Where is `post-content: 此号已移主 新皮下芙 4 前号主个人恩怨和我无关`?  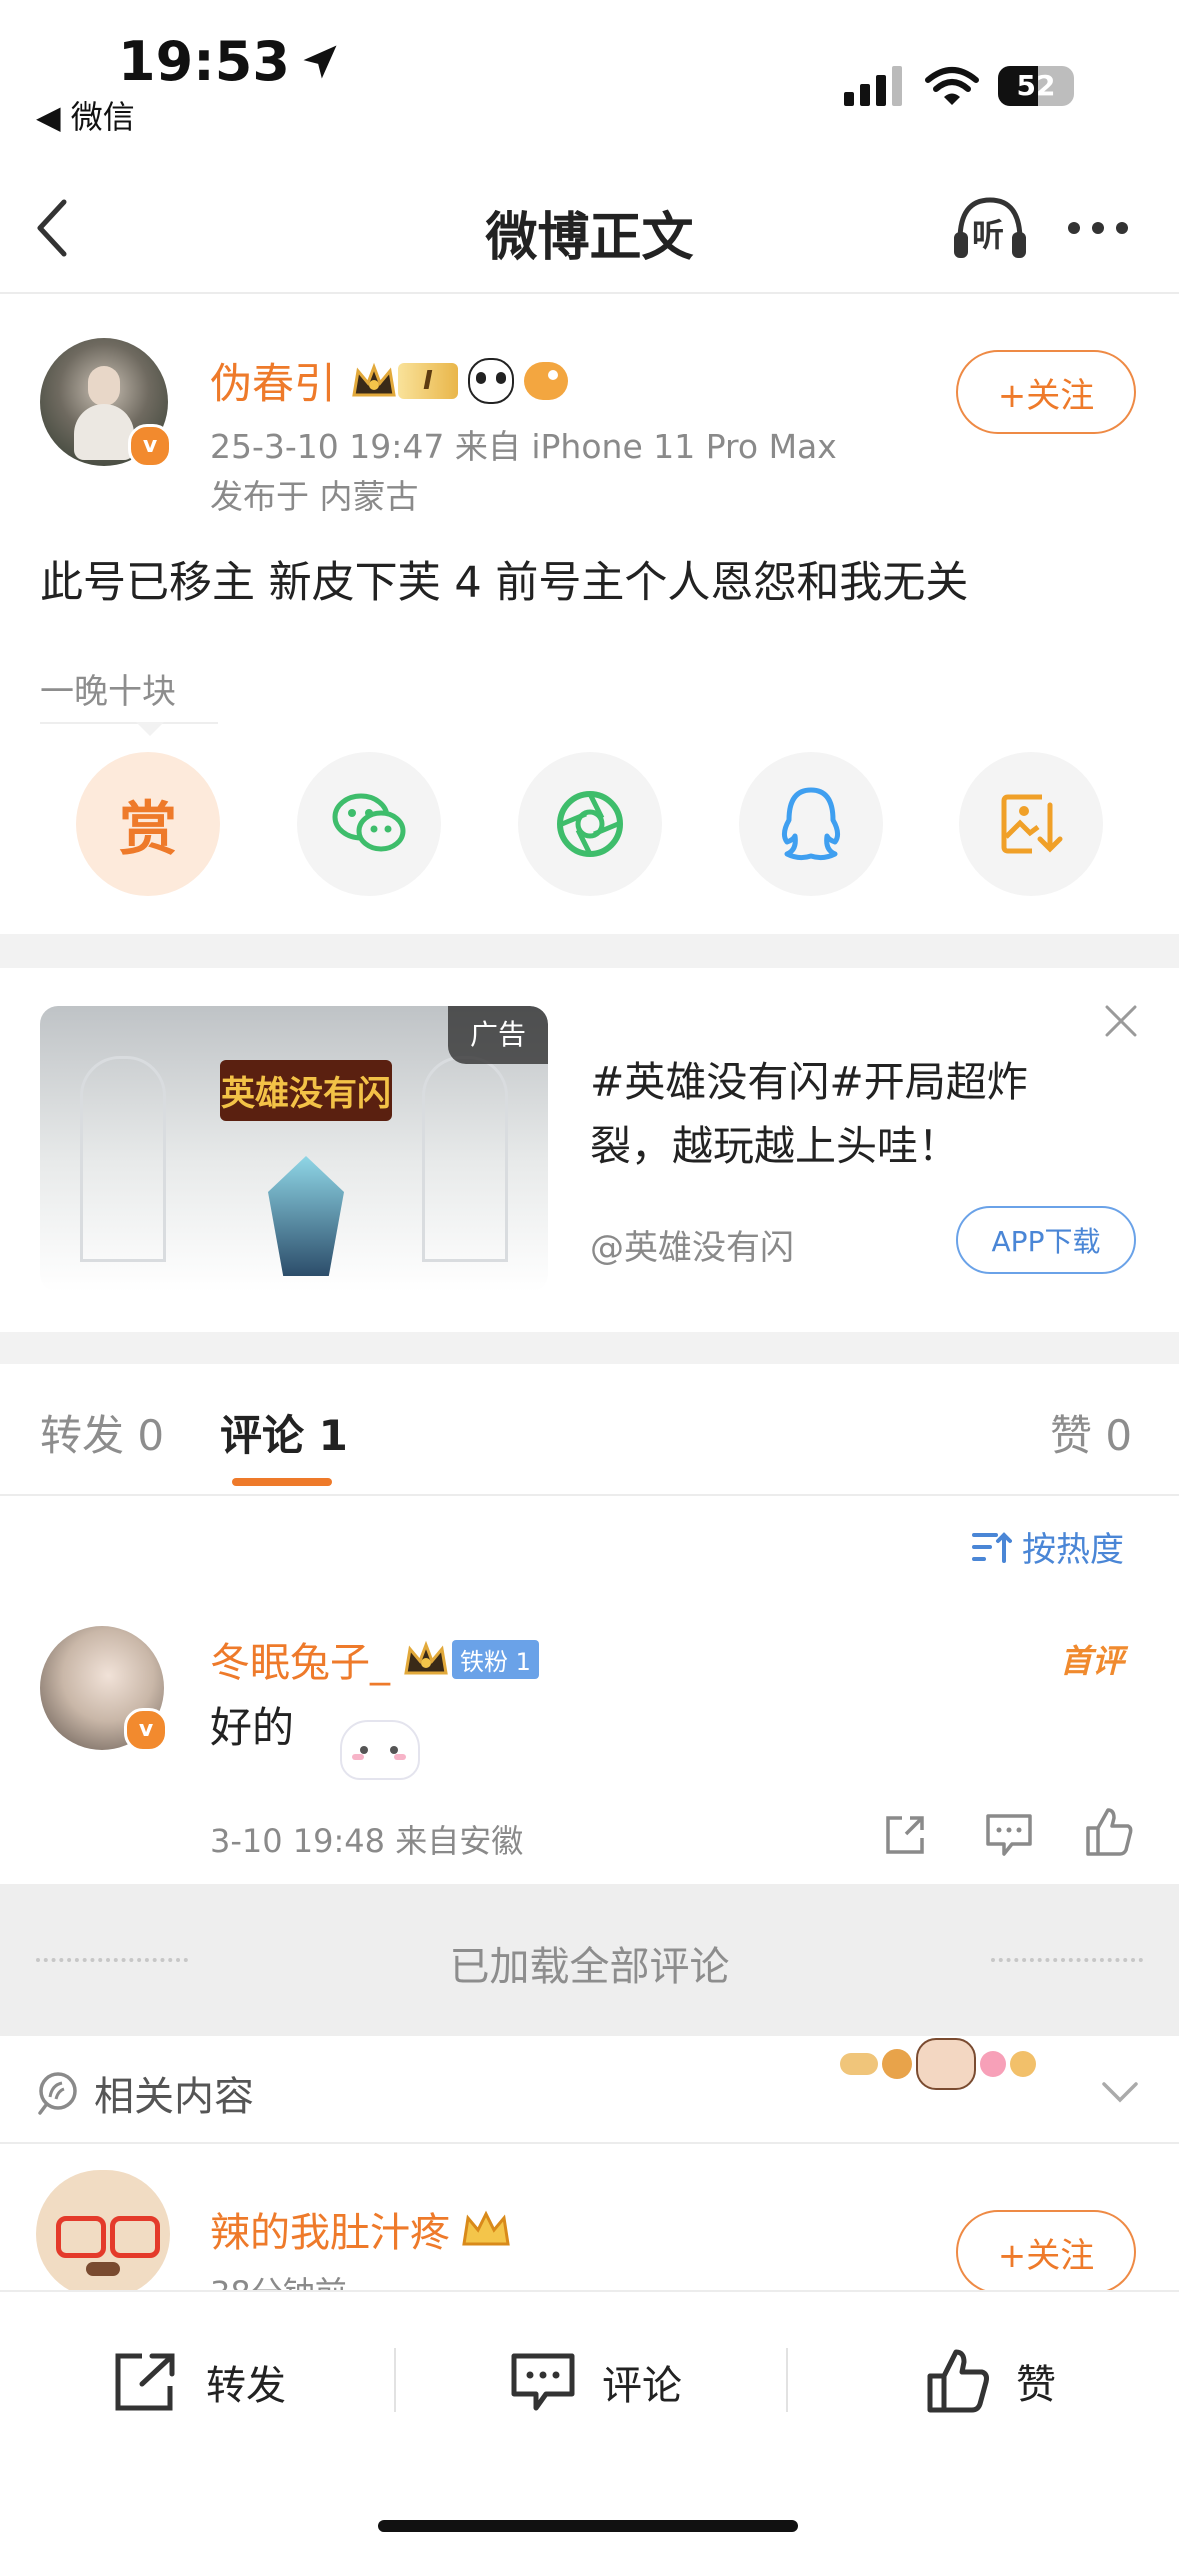 post-content: 此号已移主 新皮下芙 4 前号主个人恩怨和我无关 is located at coordinates (504, 583).